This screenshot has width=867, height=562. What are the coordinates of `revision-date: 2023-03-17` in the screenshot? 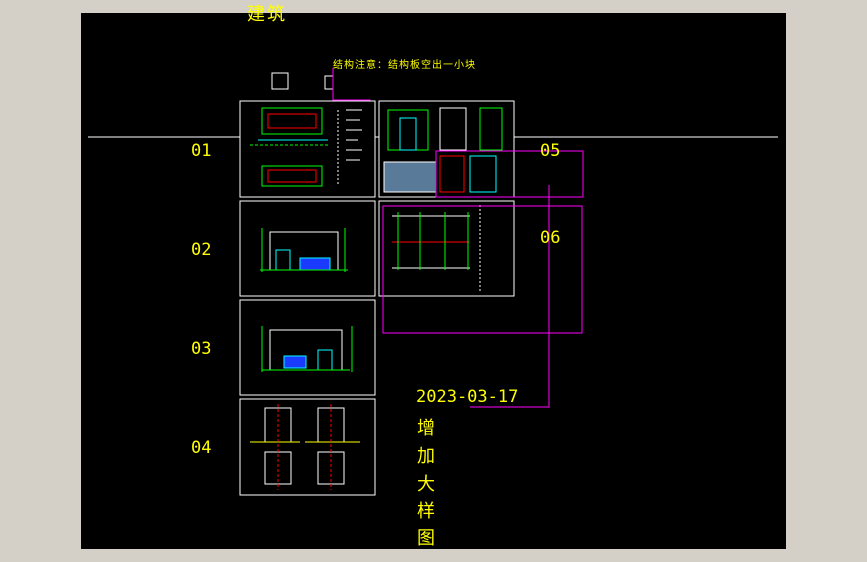 It's located at (467, 397).